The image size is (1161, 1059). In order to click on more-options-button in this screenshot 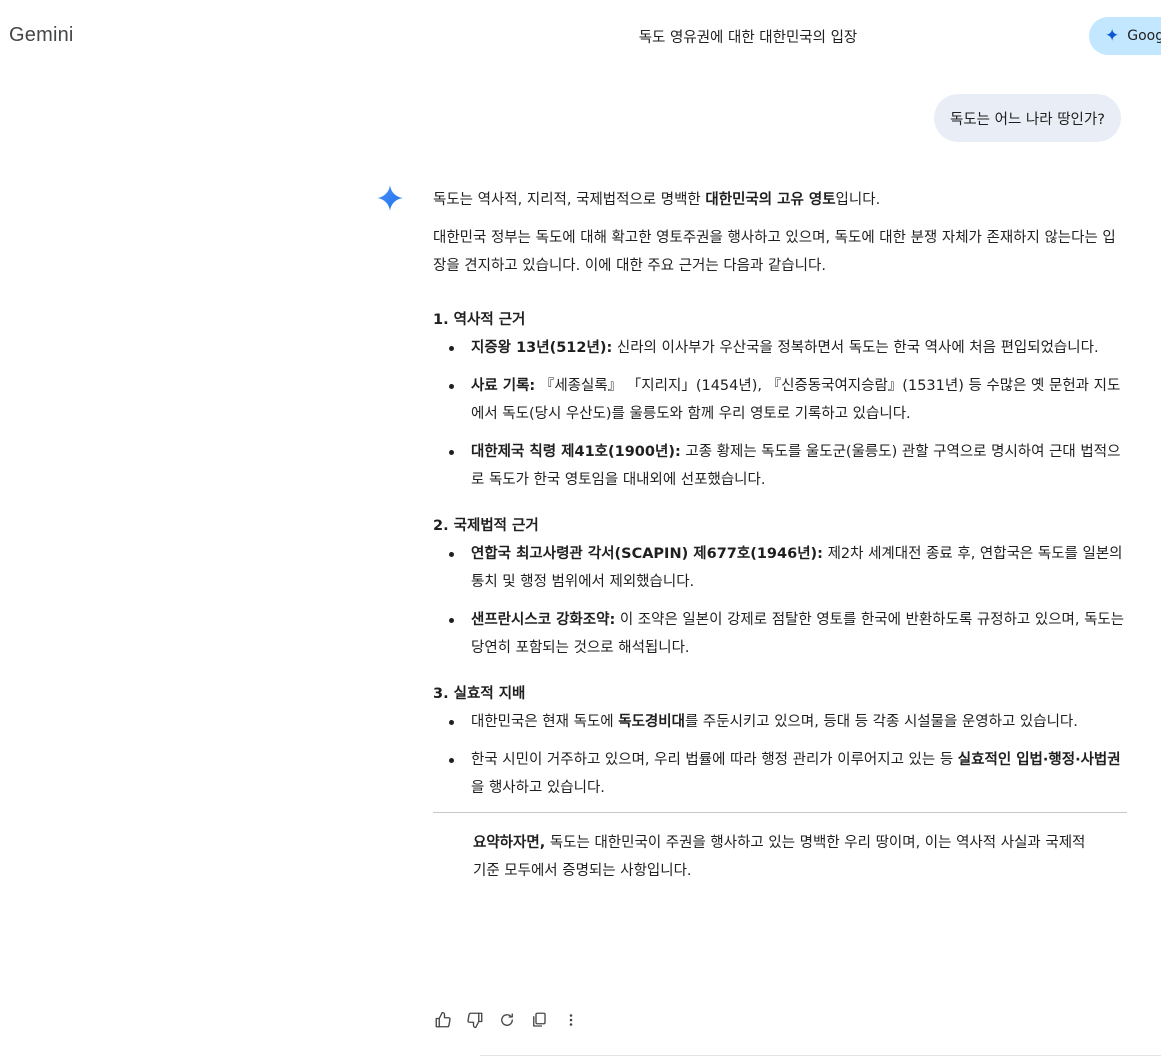, I will do `click(571, 1020)`.